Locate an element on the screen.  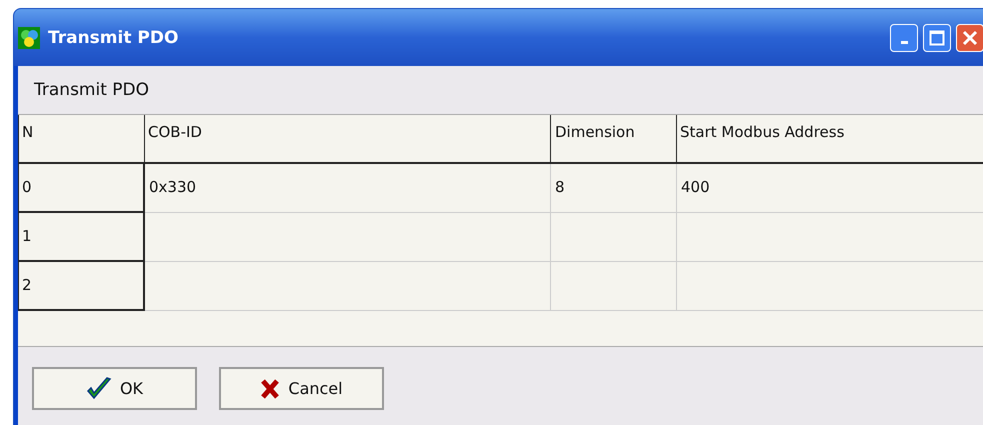
minimize-button is located at coordinates (904, 38).